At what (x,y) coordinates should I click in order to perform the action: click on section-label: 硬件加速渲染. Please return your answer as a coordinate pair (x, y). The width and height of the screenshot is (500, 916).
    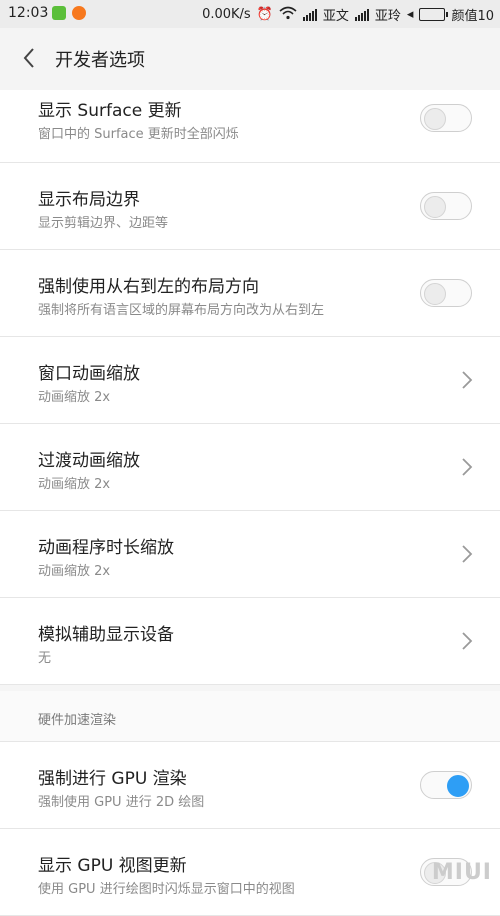
    Looking at the image, I should click on (77, 720).